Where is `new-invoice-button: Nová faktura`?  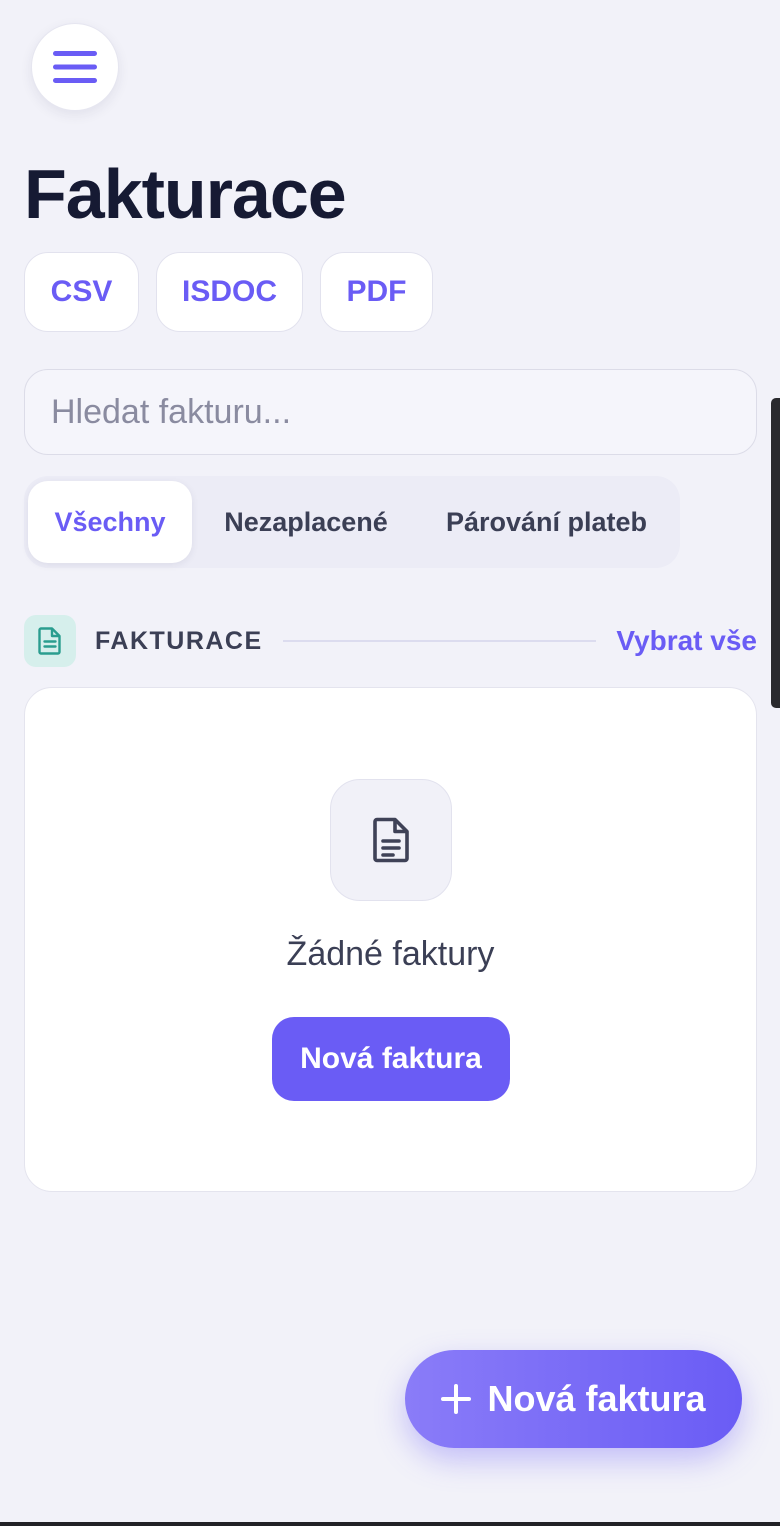 new-invoice-button: Nová faktura is located at coordinates (391, 1059).